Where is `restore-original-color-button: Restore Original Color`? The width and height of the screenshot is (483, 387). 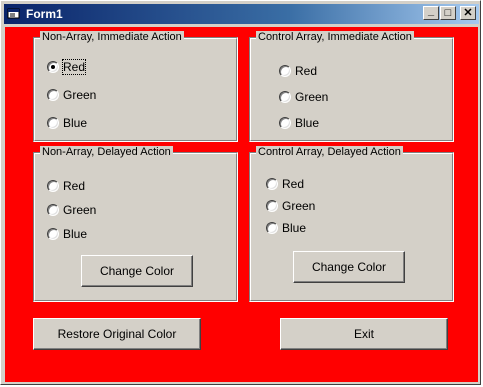 restore-original-color-button: Restore Original Color is located at coordinates (117, 334).